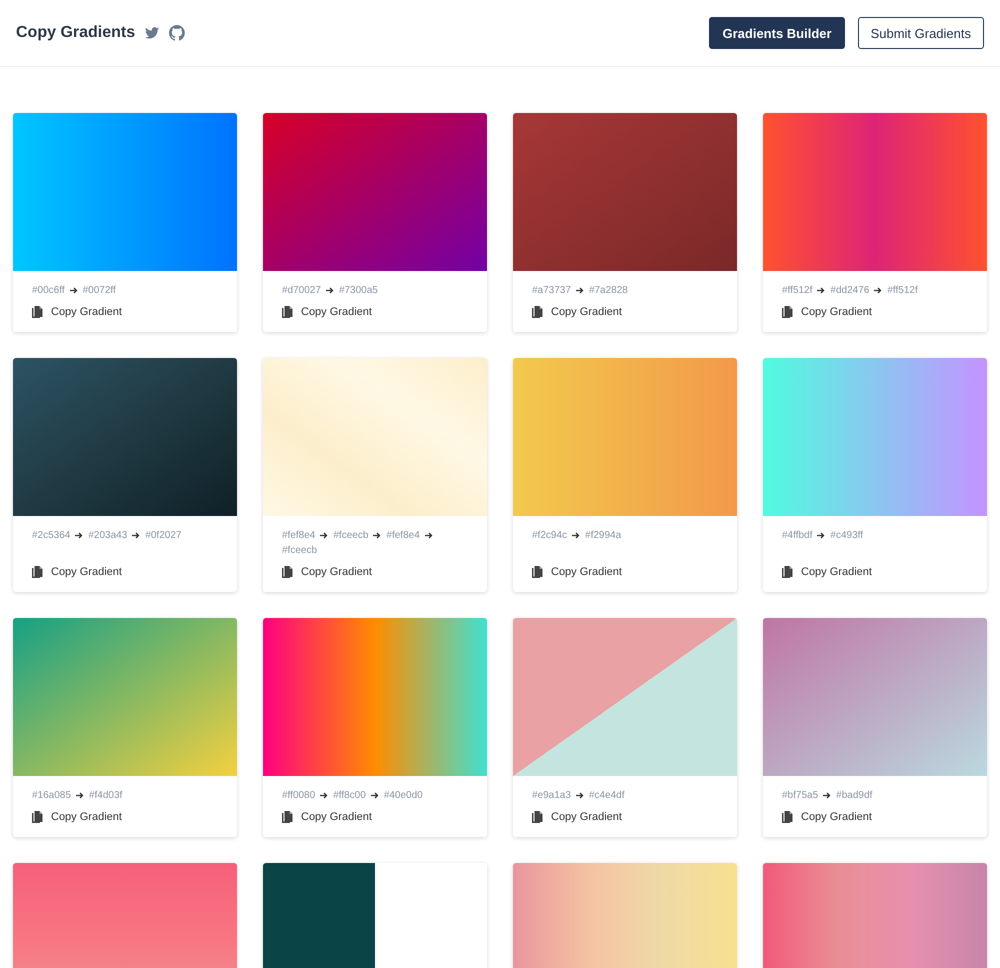 The height and width of the screenshot is (968, 1000). Describe the element at coordinates (48, 290) in the screenshot. I see `color-code: #00c6ff` at that location.